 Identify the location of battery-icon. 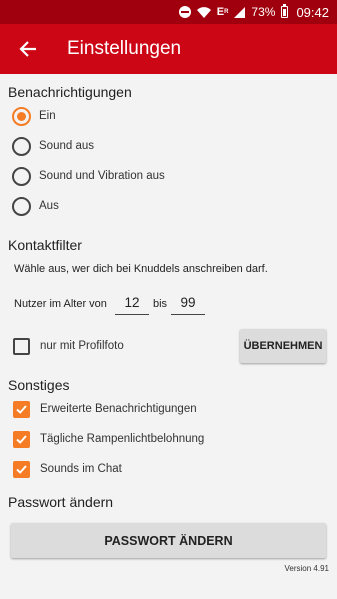
(285, 11).